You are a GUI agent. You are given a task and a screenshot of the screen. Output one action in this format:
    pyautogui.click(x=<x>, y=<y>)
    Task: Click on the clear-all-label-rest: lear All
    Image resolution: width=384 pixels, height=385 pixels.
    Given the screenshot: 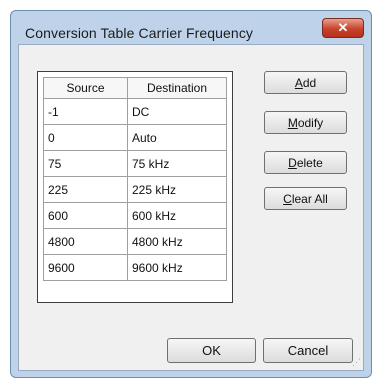 What is the action you would take?
    pyautogui.click(x=309, y=198)
    